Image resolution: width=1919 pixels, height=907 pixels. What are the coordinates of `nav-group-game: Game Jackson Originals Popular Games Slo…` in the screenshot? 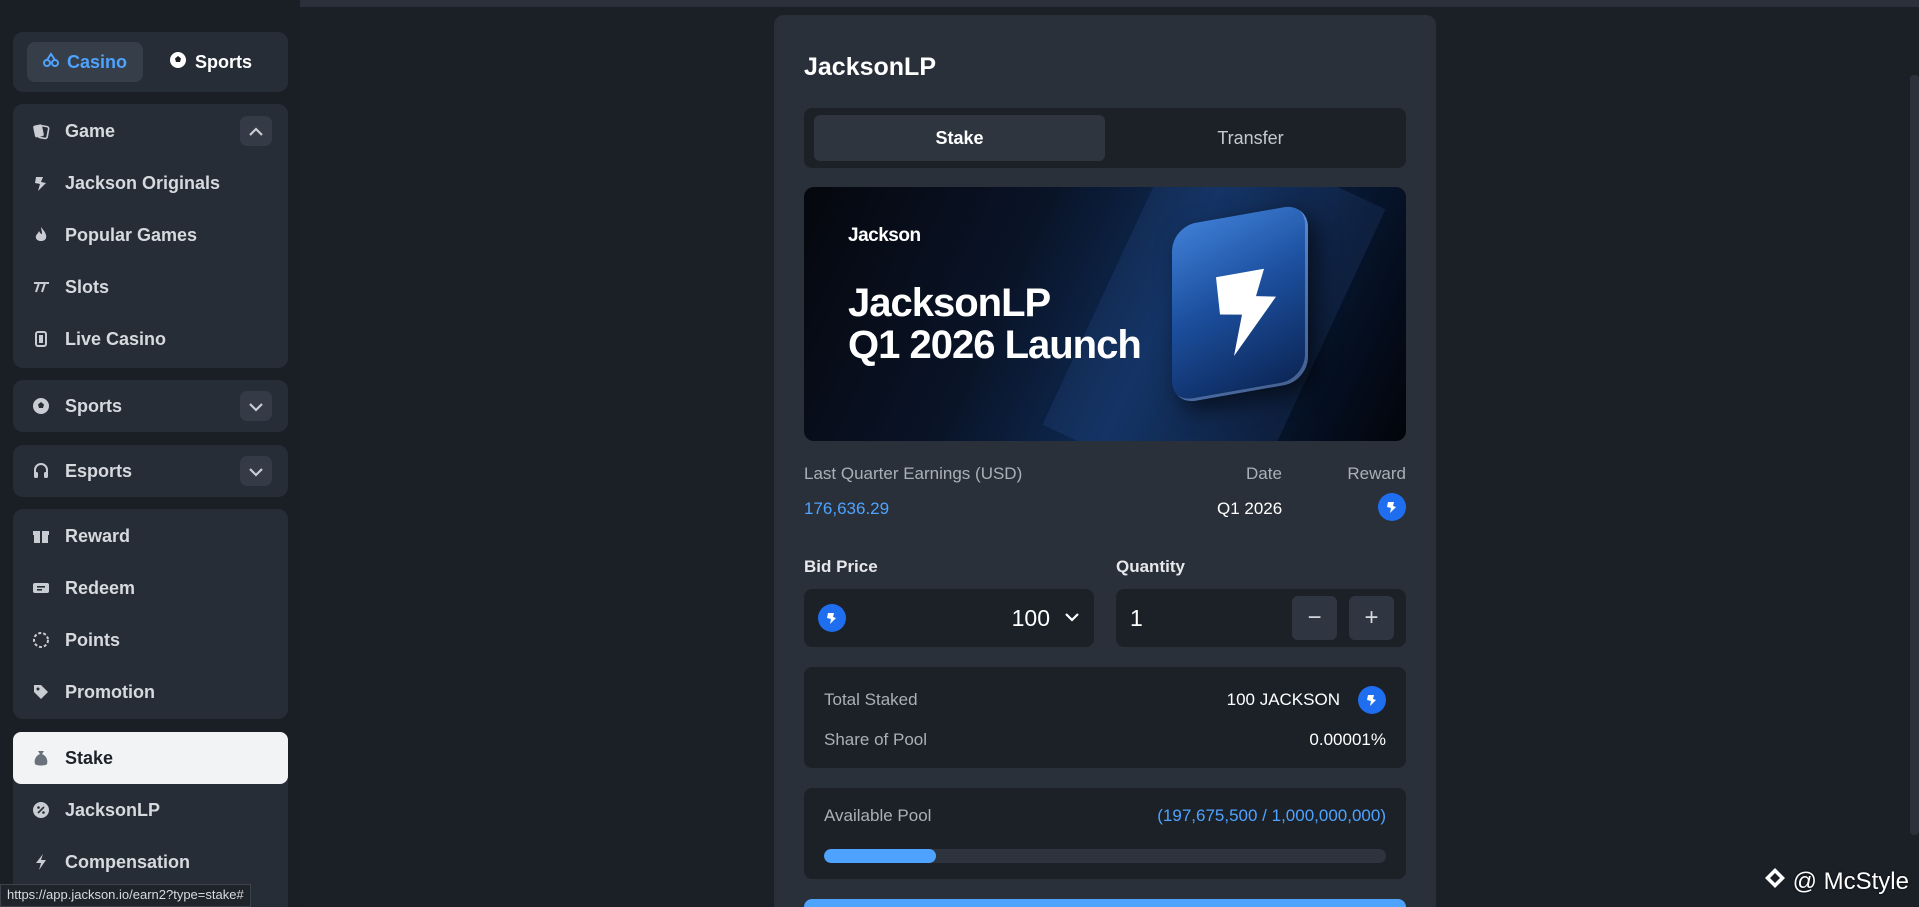 It's located at (150, 236).